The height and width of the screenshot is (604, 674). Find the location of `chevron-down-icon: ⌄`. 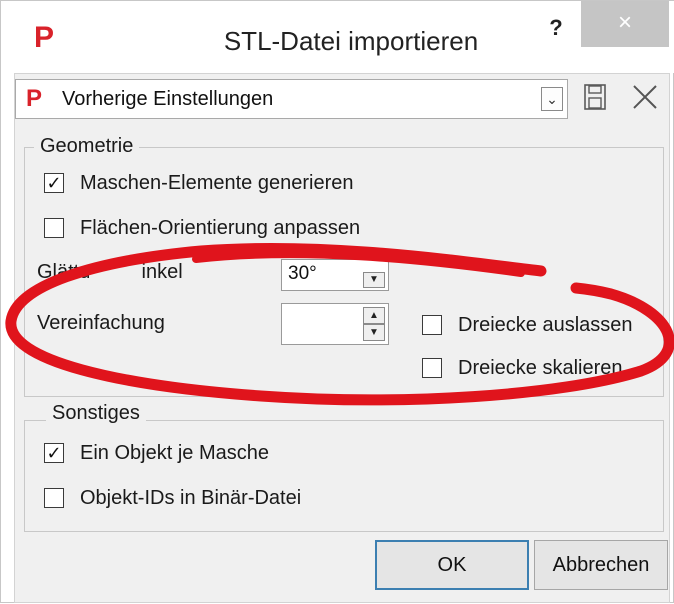

chevron-down-icon: ⌄ is located at coordinates (552, 99).